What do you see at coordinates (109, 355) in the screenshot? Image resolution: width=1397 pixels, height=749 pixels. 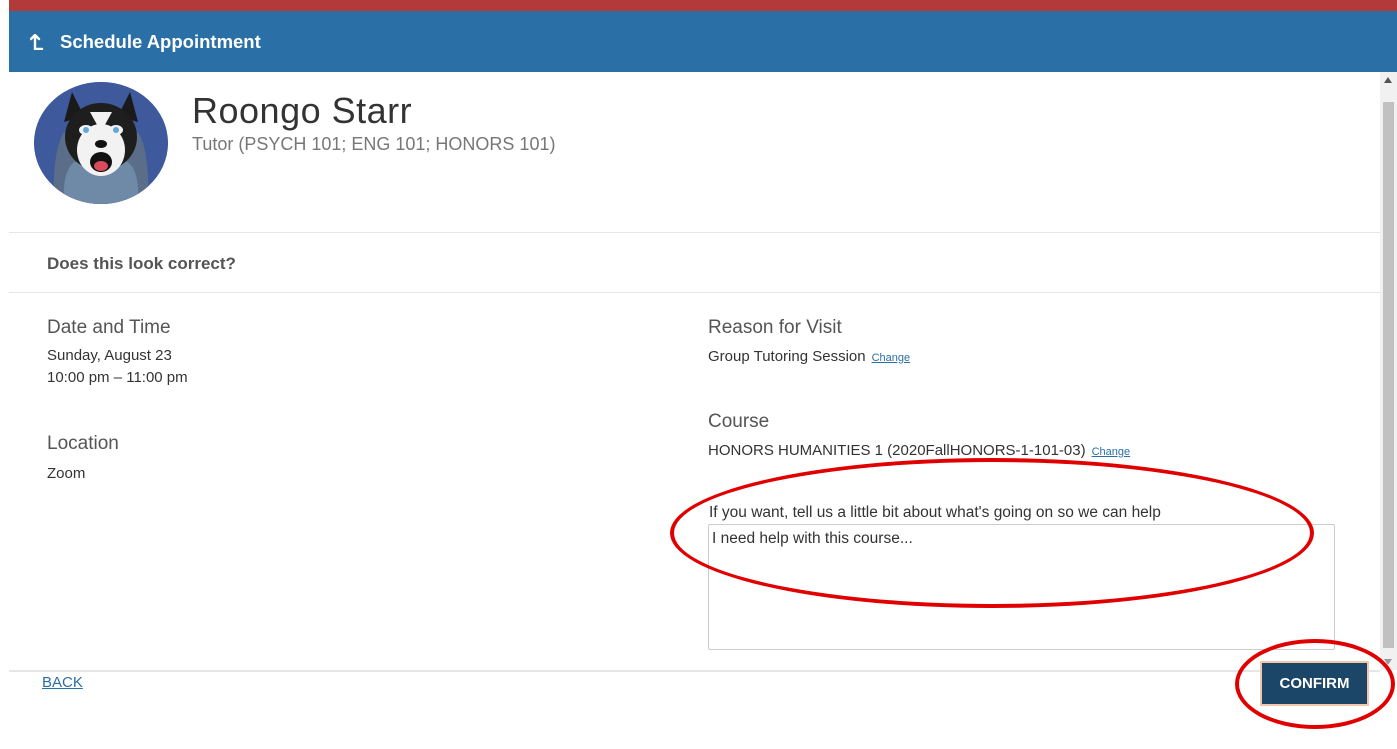 I see `appointment-date: Sunday, August 23` at bounding box center [109, 355].